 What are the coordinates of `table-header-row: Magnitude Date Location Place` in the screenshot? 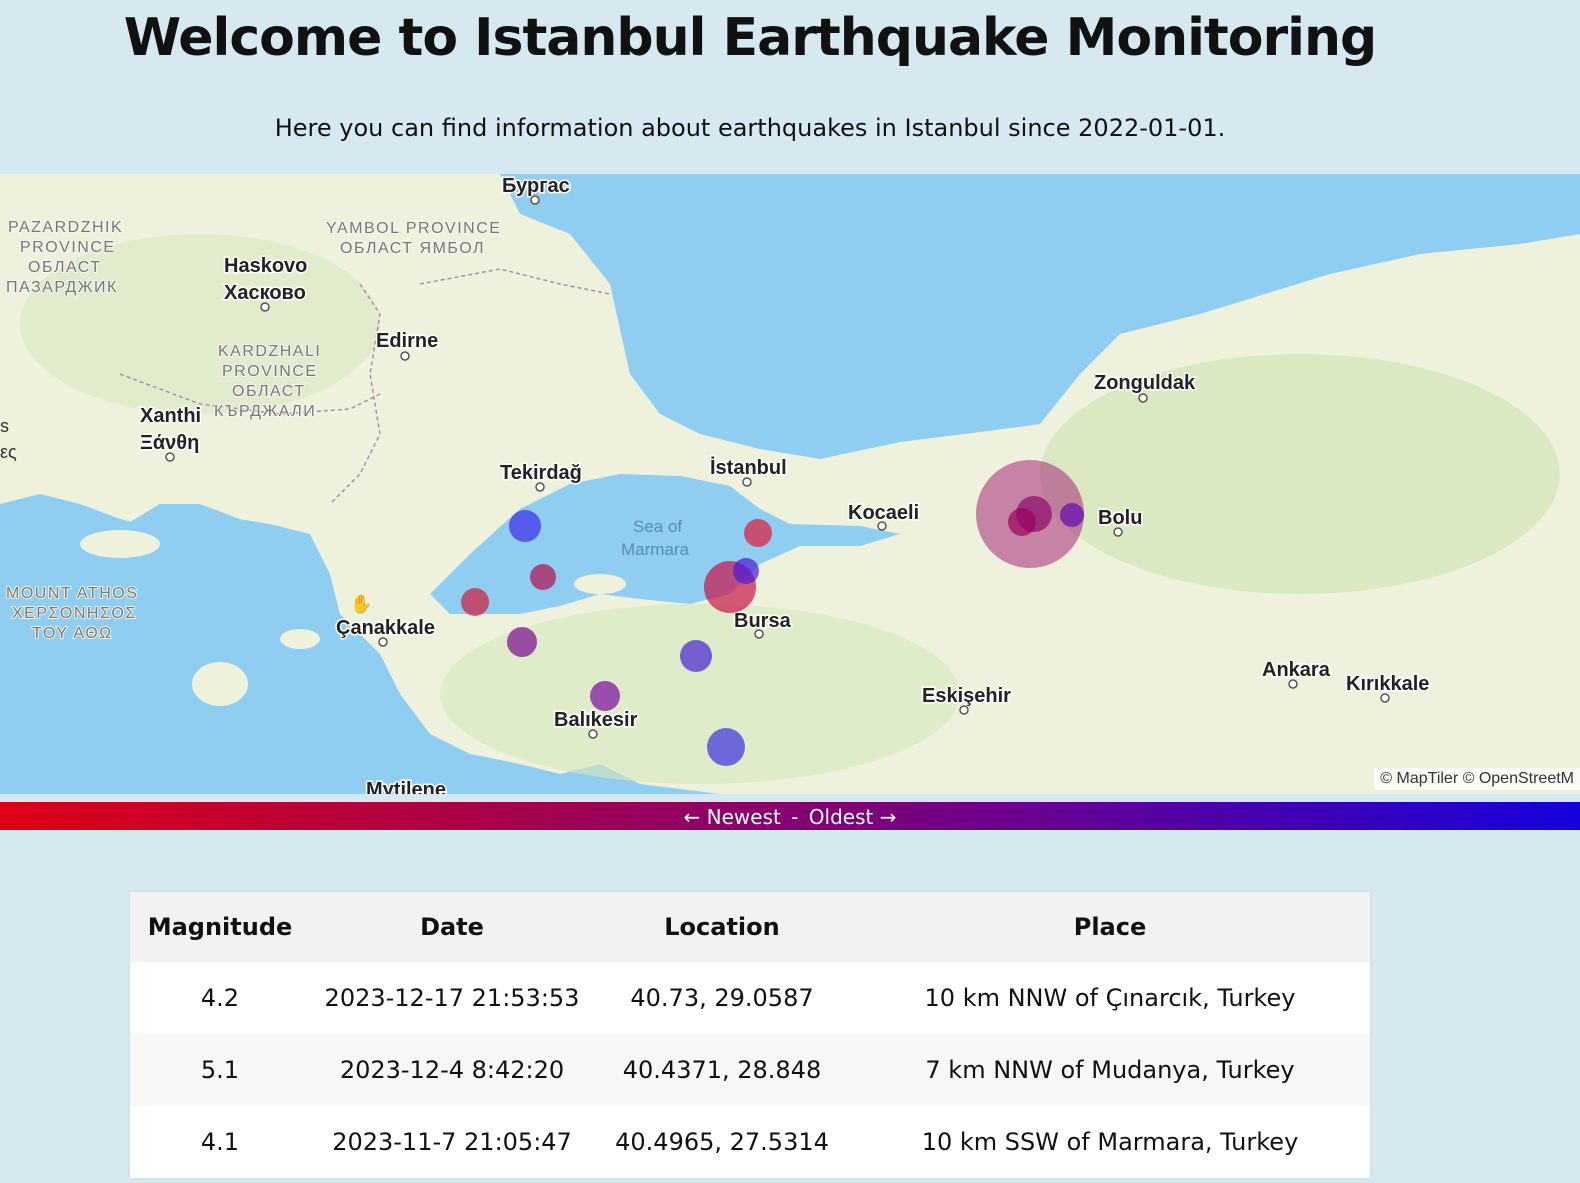 It's located at (750, 927).